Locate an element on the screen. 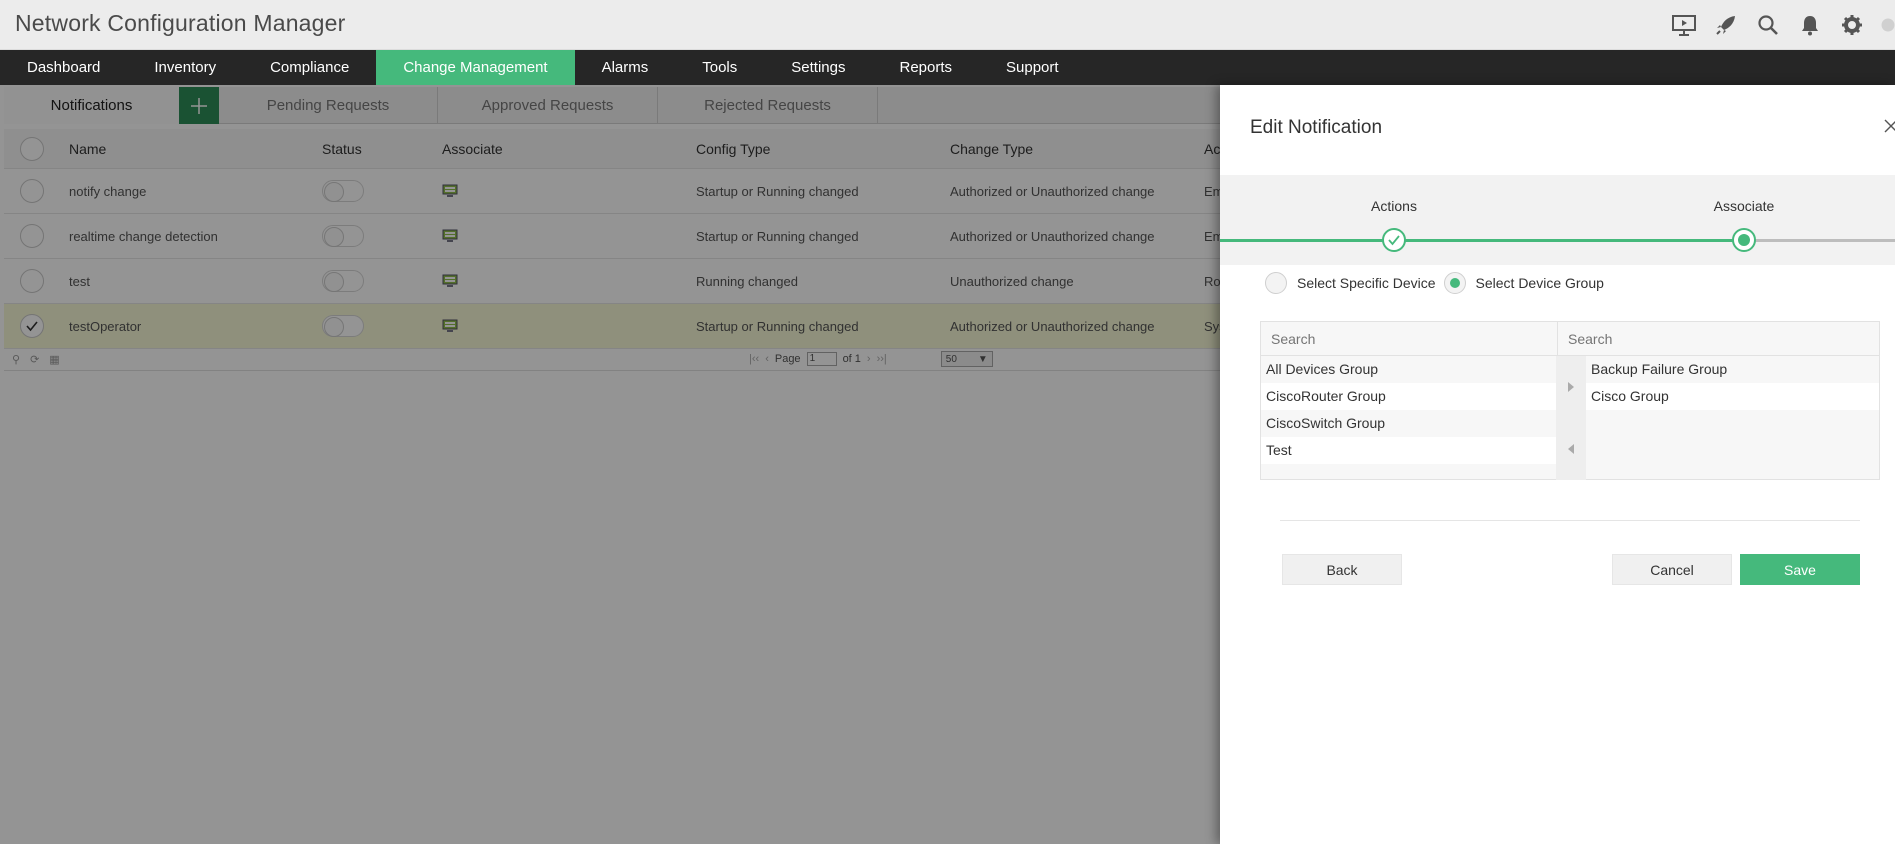 The image size is (1895, 844). list-item: Cisco Group is located at coordinates (1732, 396).